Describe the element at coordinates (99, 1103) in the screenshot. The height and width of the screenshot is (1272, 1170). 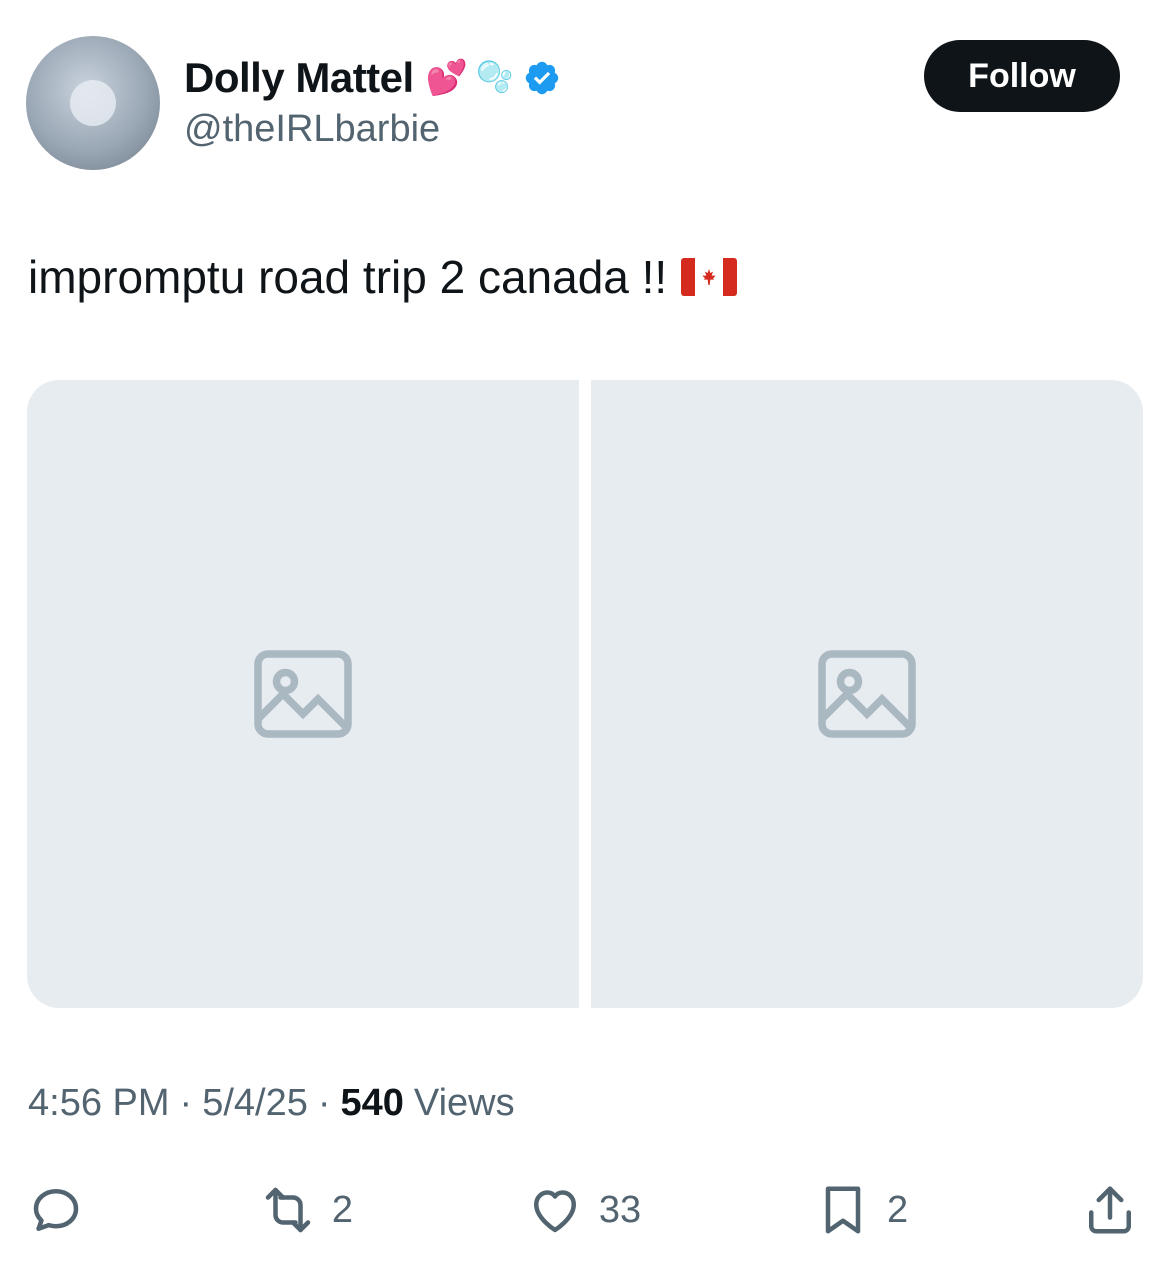
I see `tweet-time: 4:56 PM` at that location.